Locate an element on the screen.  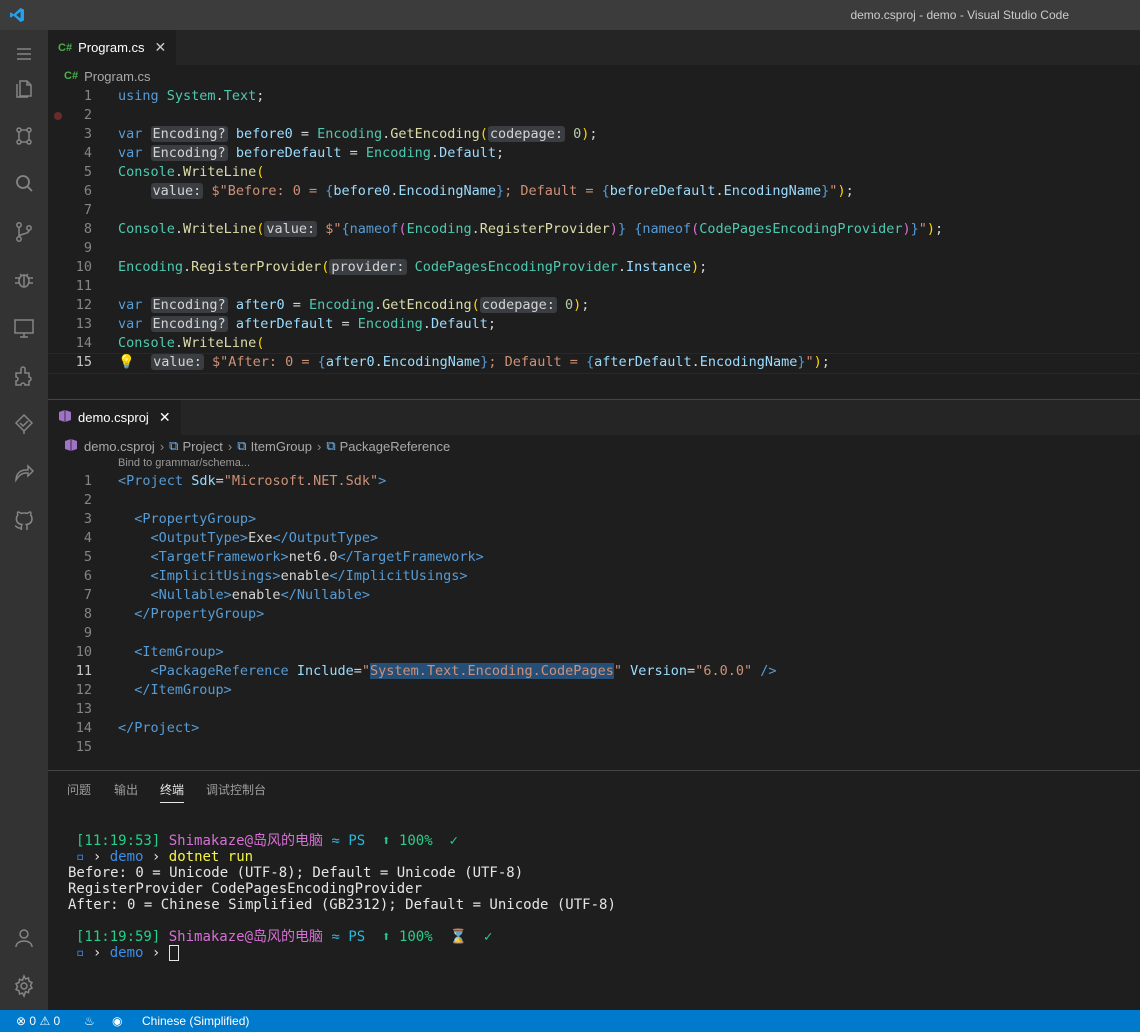
tab-terminal: 终端 is located at coordinates (172, 792).